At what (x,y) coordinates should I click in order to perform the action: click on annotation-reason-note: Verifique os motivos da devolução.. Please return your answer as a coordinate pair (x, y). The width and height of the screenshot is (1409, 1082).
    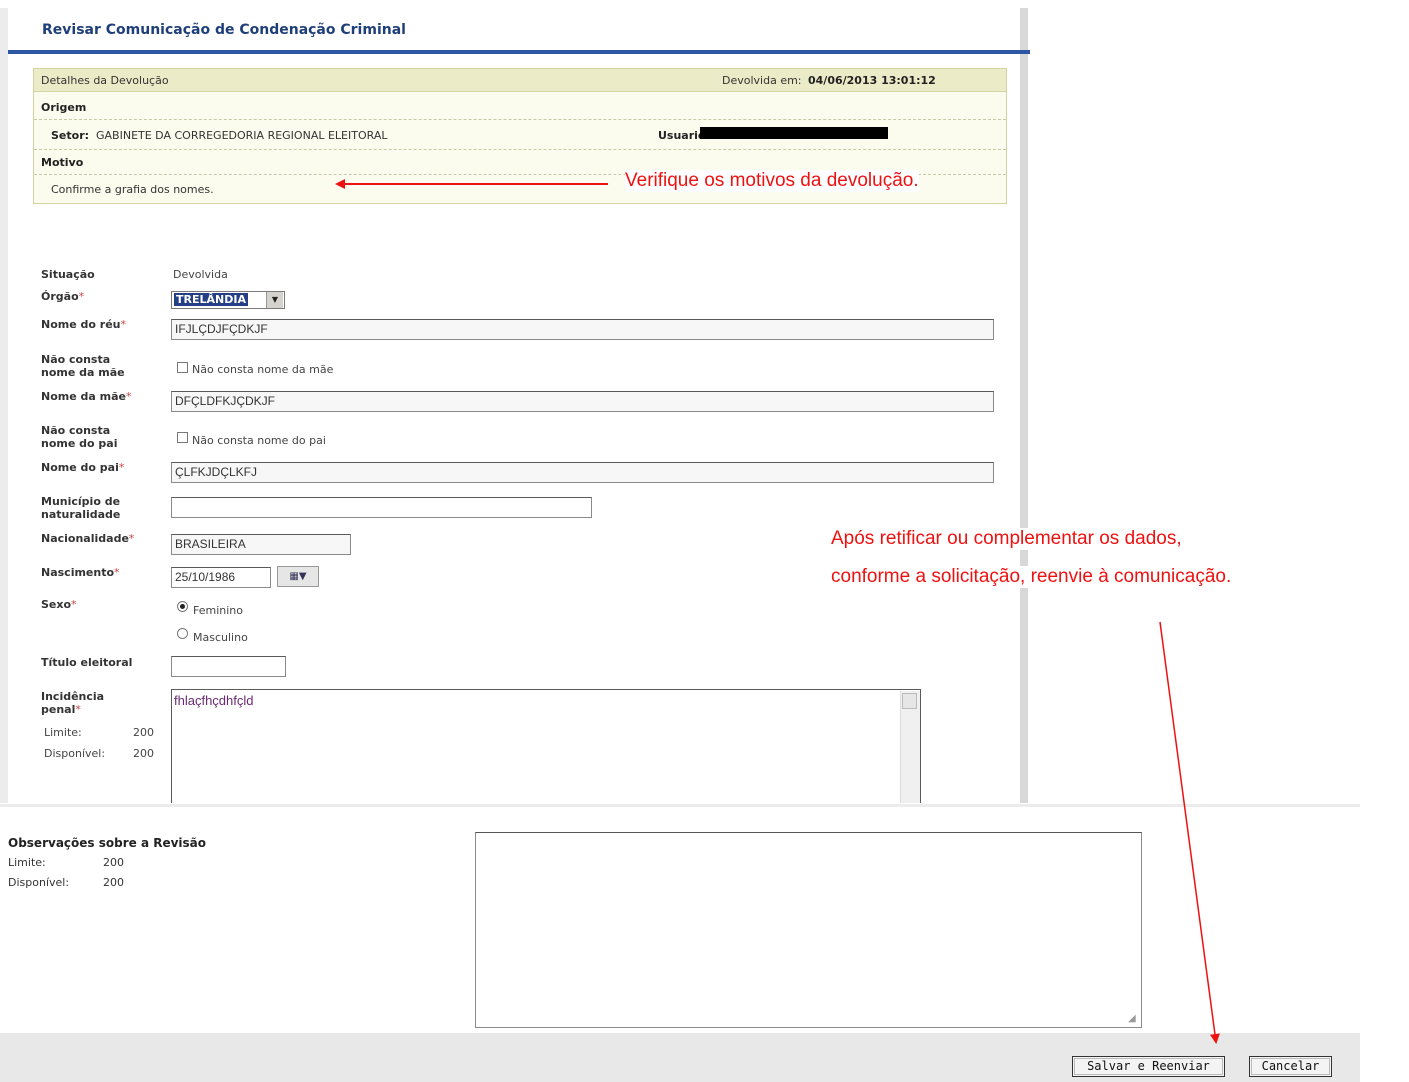
    Looking at the image, I should click on (772, 181).